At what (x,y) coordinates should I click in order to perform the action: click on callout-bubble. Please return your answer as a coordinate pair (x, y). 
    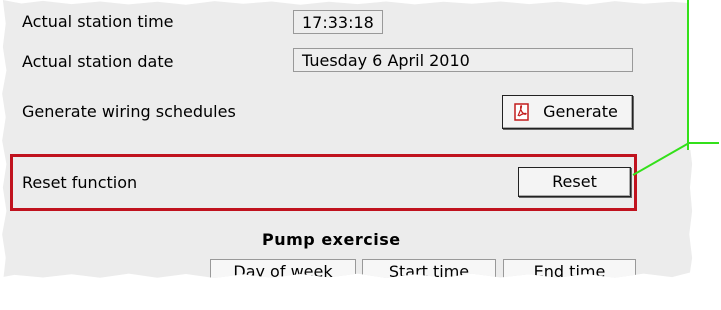
    Looking at the image, I should click on (704, 75).